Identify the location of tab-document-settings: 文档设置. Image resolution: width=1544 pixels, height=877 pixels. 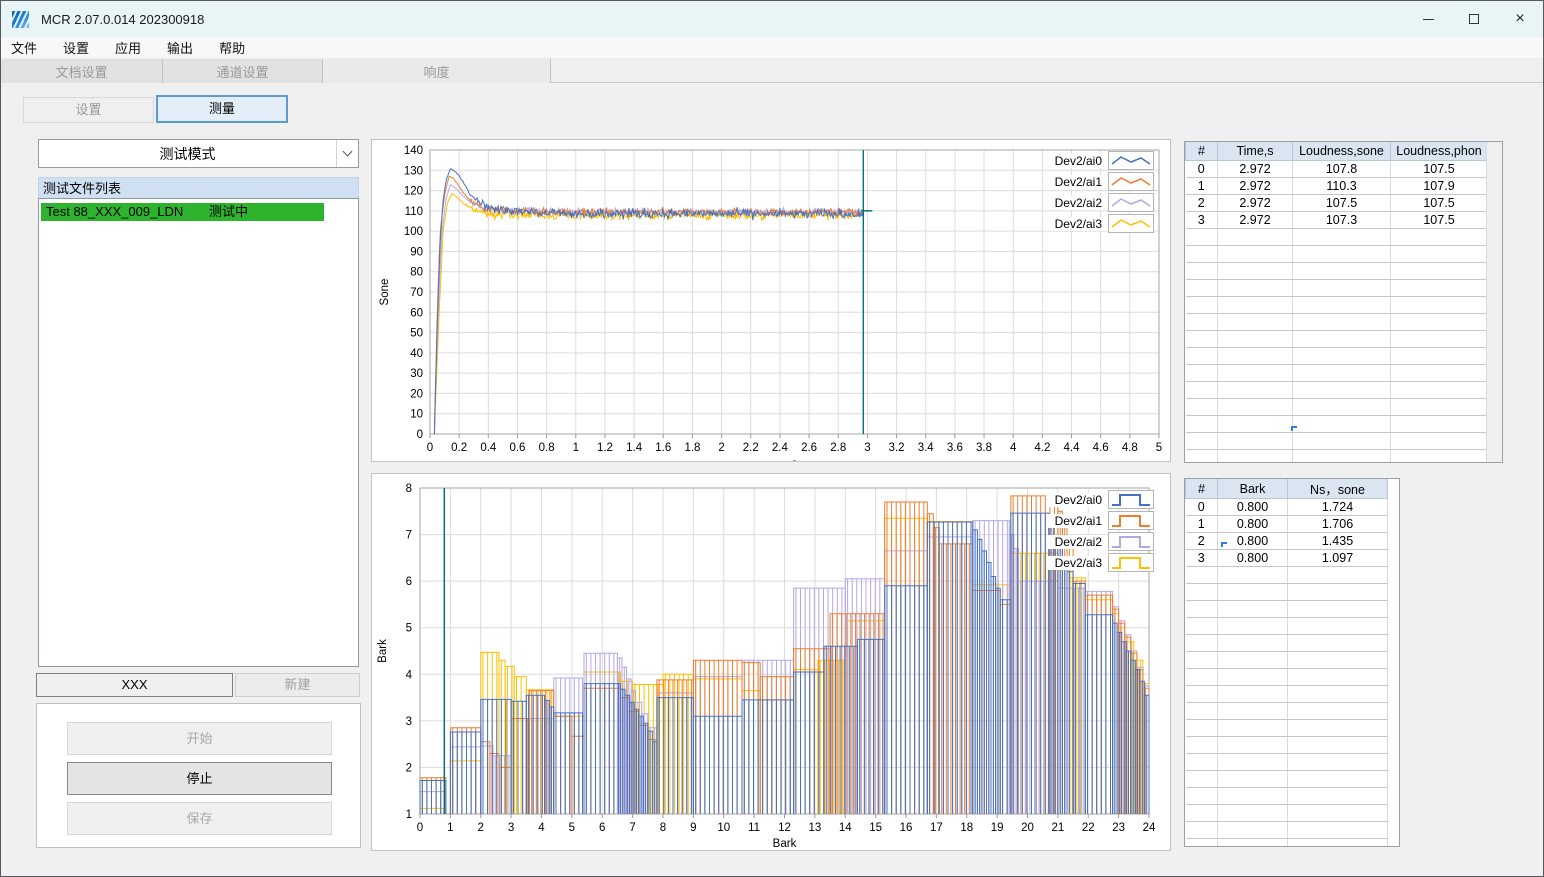
(82, 71).